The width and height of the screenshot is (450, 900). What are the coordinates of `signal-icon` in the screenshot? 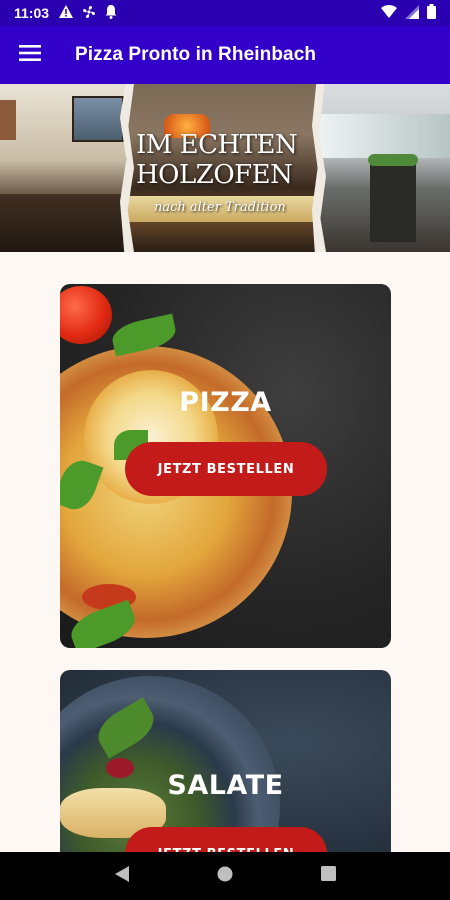 It's located at (412, 13).